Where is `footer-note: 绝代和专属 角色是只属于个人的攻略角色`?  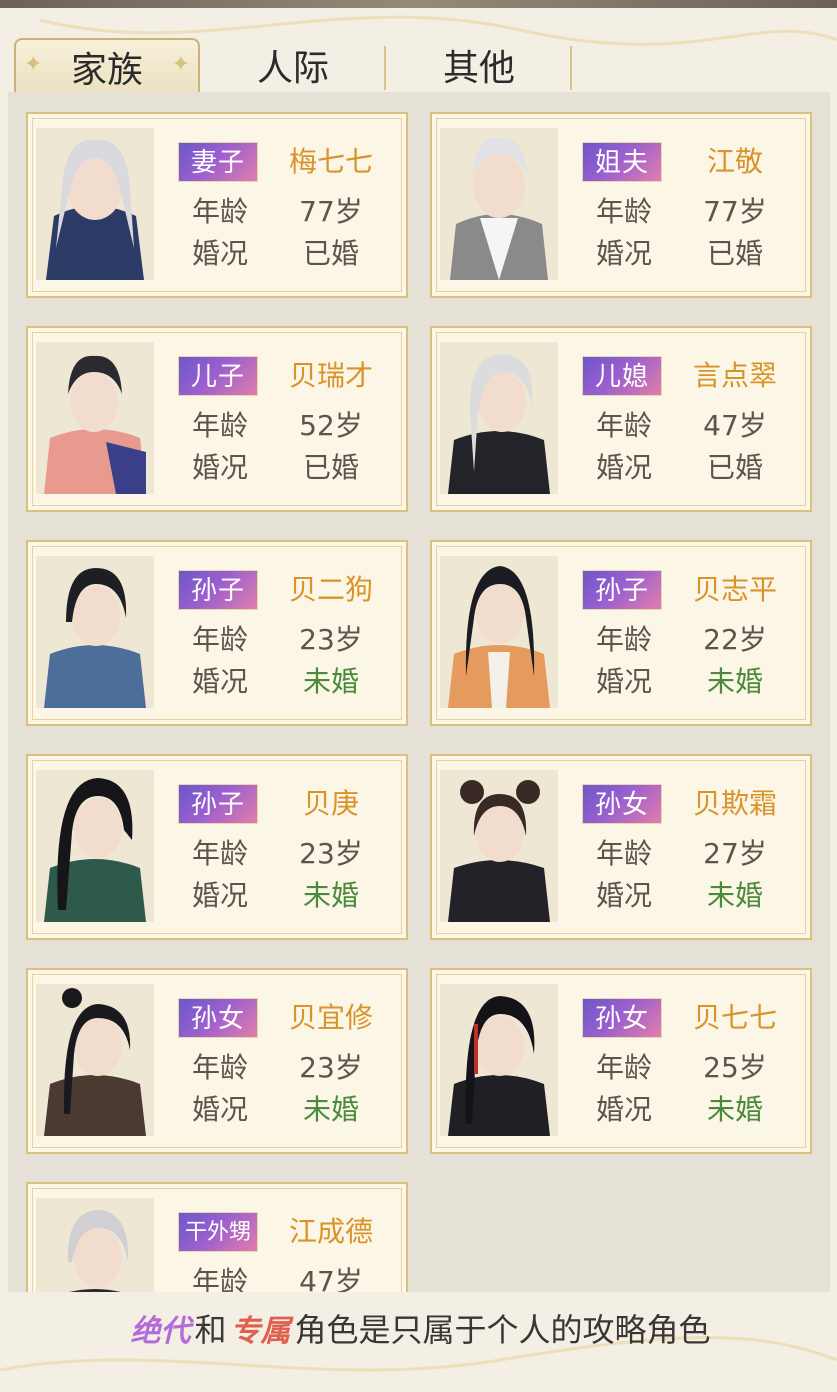
footer-note: 绝代和专属 角色是只属于个人的攻略角色 is located at coordinates (418, 1330).